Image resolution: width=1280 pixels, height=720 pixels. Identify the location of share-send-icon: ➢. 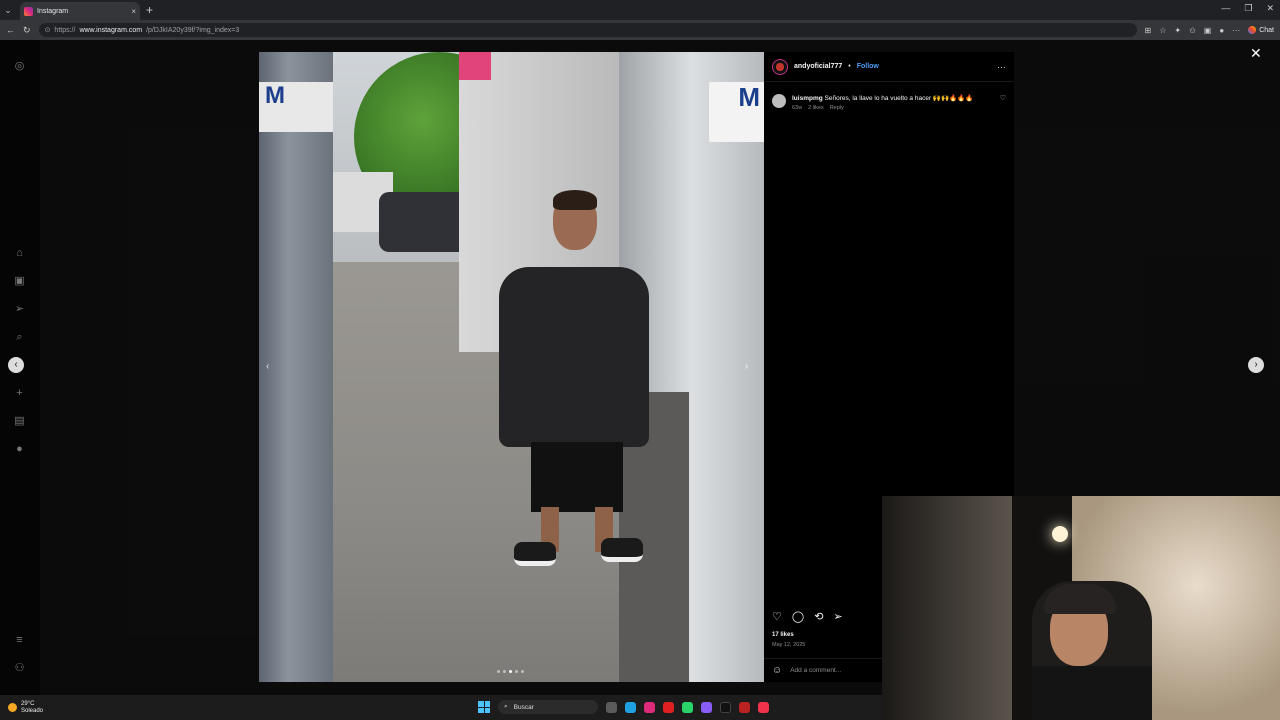
(837, 616).